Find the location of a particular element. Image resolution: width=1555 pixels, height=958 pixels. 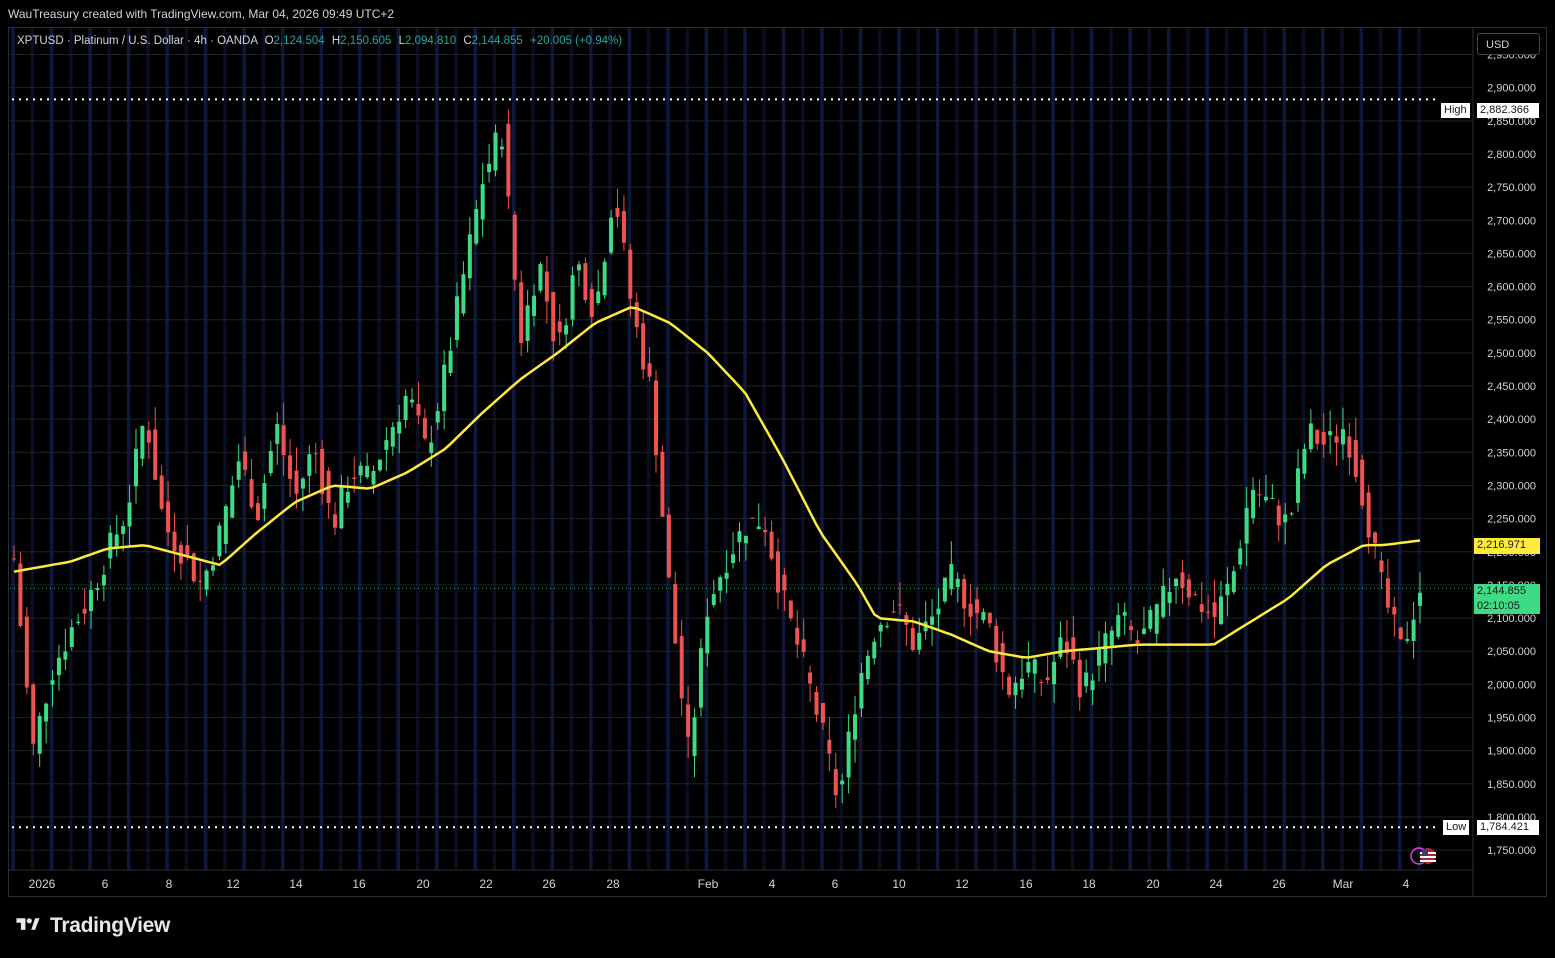

legend-open-key: O is located at coordinates (269, 41).